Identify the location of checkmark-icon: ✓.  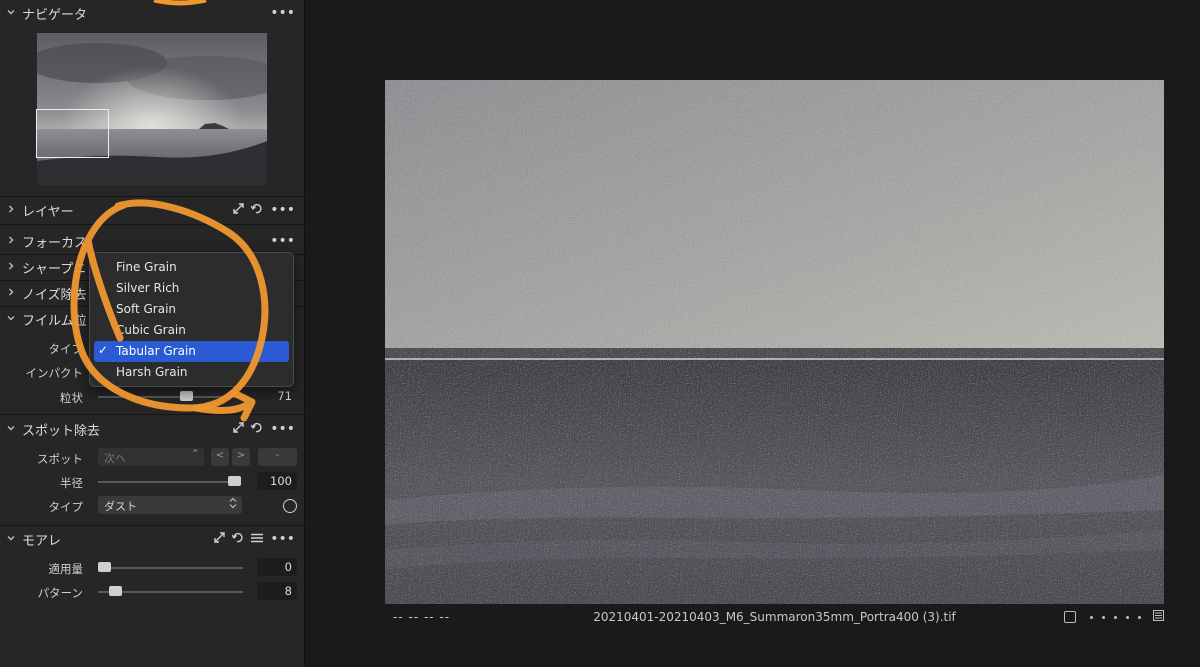
(103, 350).